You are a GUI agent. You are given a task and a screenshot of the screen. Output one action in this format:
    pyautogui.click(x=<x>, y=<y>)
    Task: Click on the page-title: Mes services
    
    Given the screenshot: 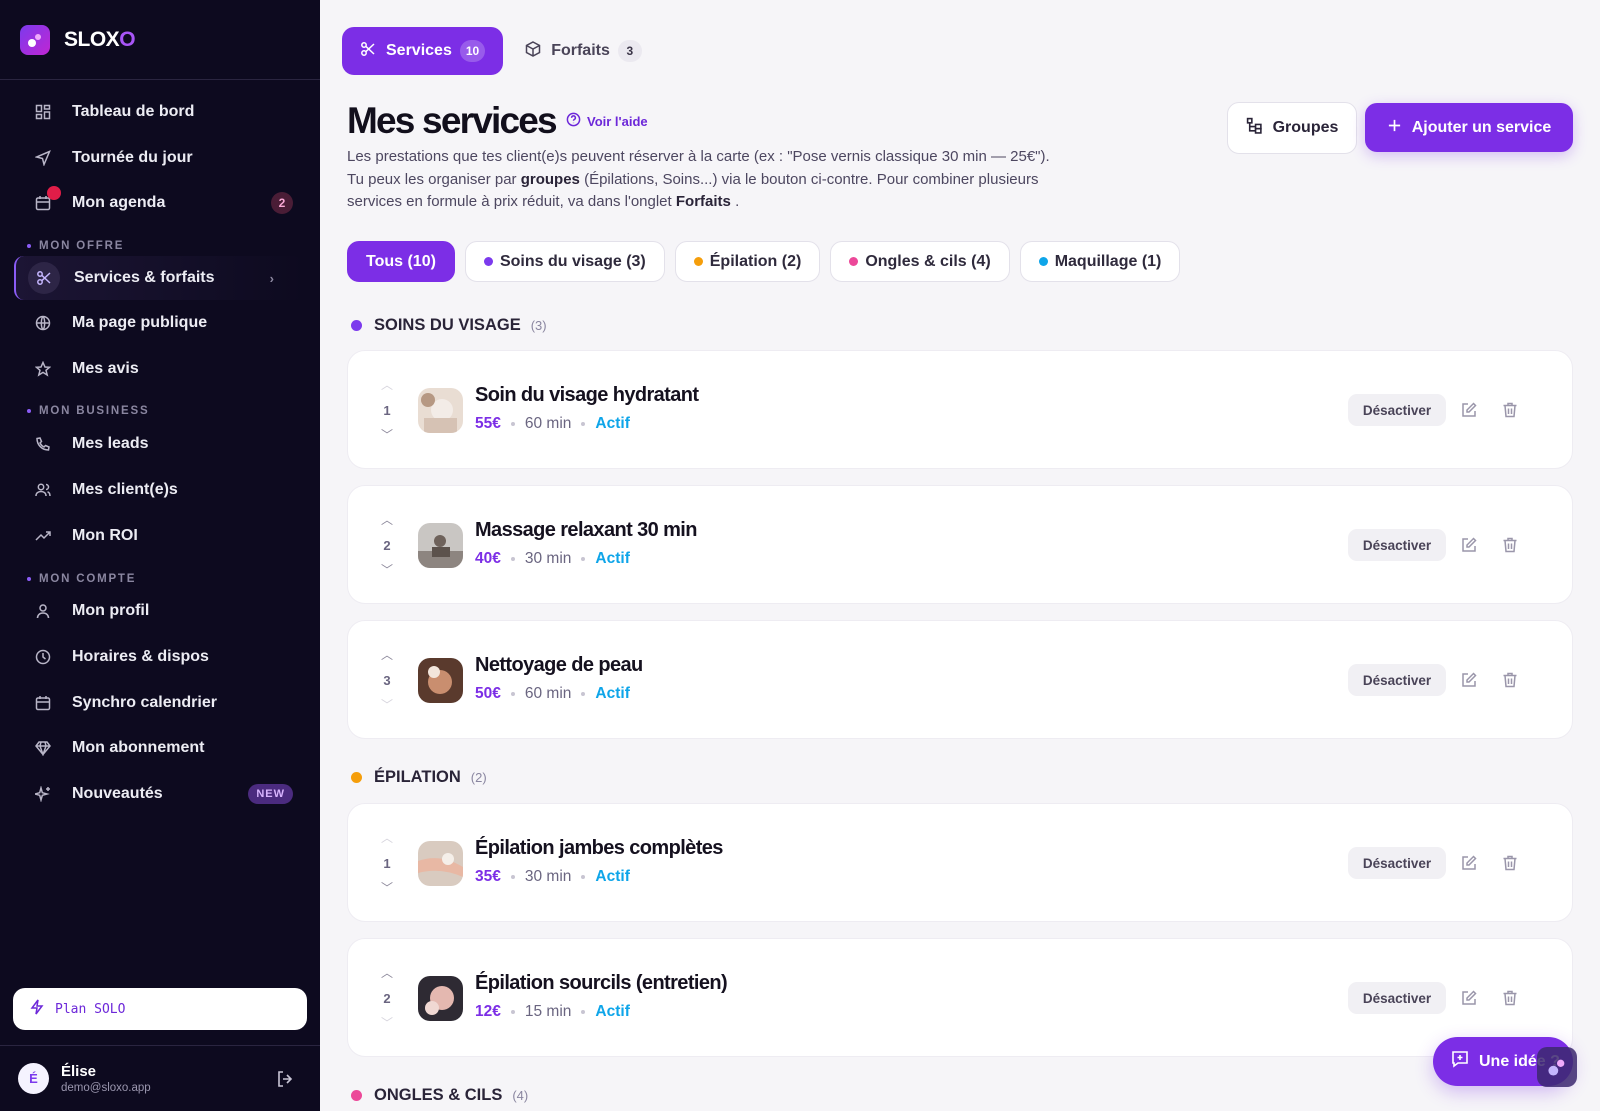 What is the action you would take?
    pyautogui.click(x=452, y=120)
    